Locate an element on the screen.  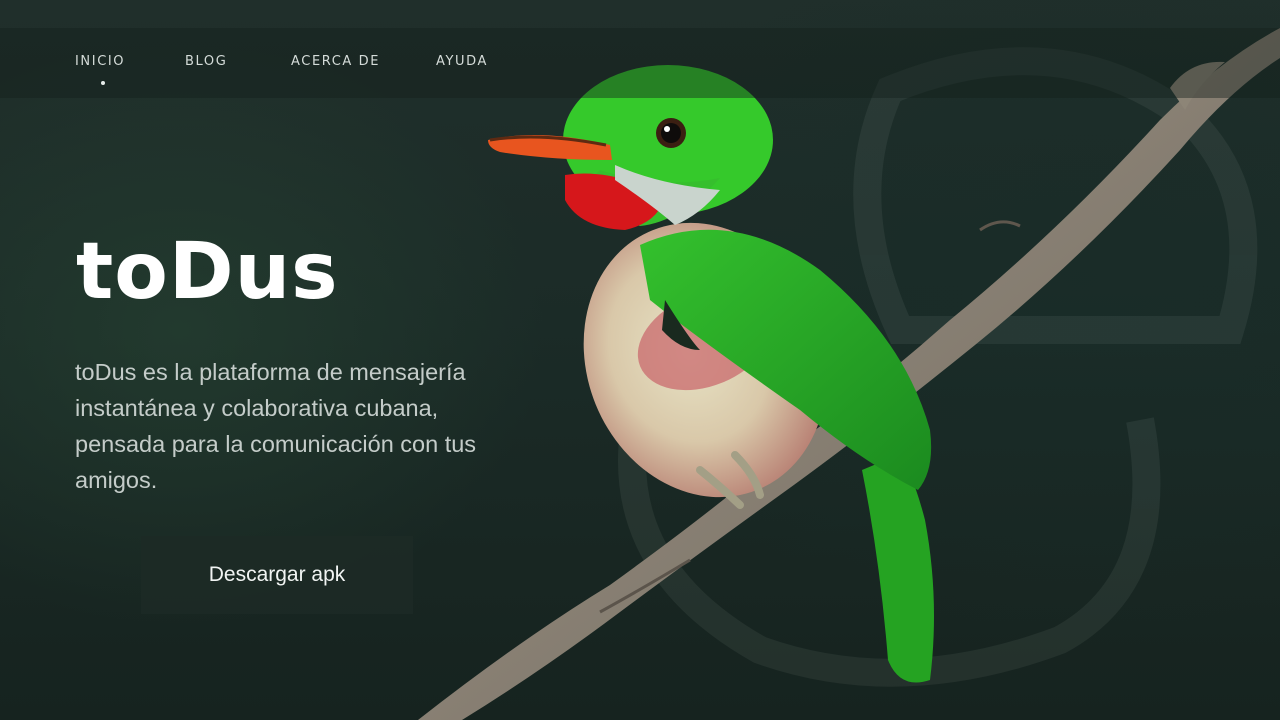
bird-tail is located at coordinates (898, 569).